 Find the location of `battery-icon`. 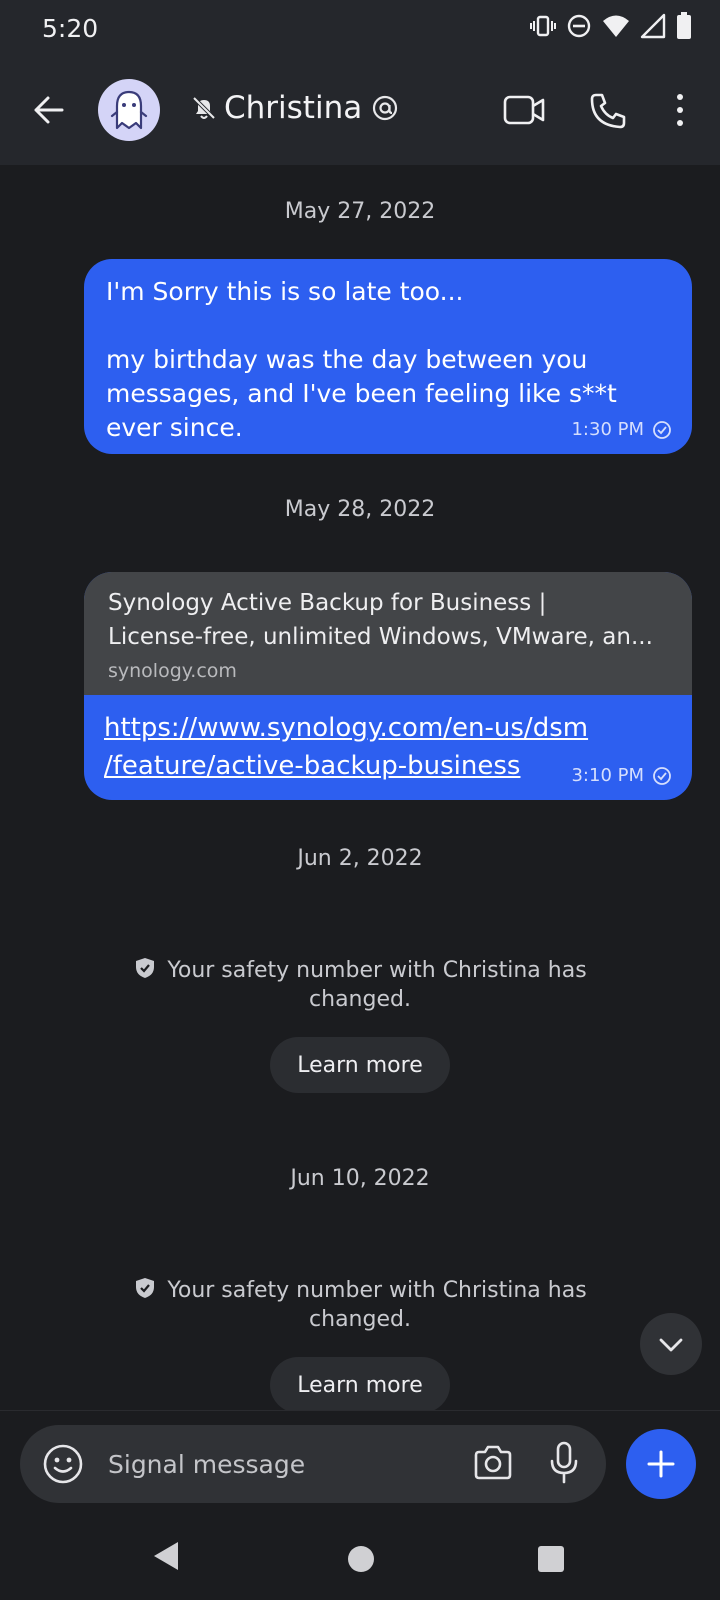

battery-icon is located at coordinates (684, 25).